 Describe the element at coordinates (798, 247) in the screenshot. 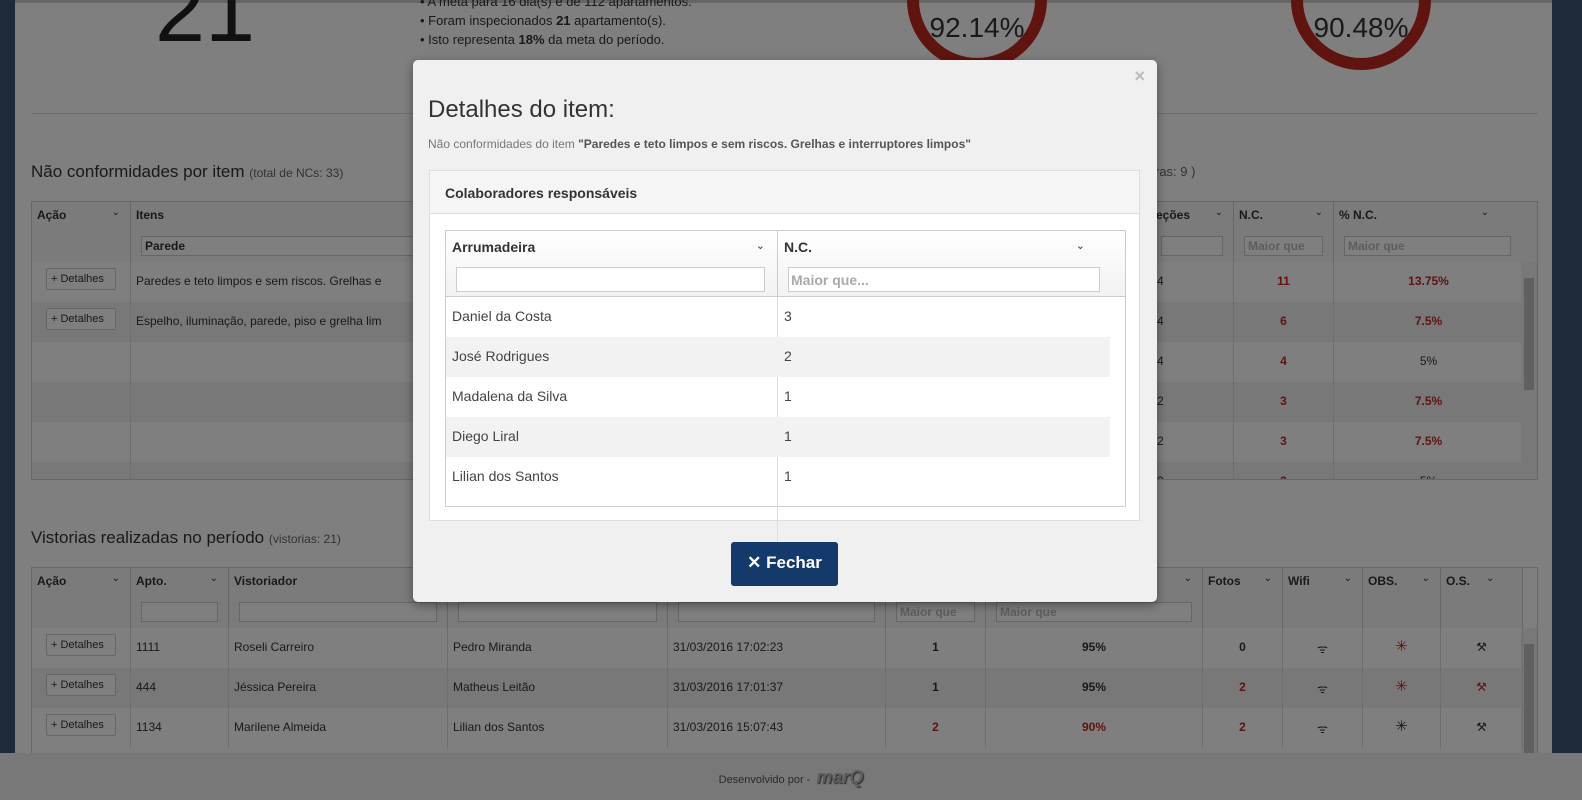

I see `header-label: N.C.` at that location.